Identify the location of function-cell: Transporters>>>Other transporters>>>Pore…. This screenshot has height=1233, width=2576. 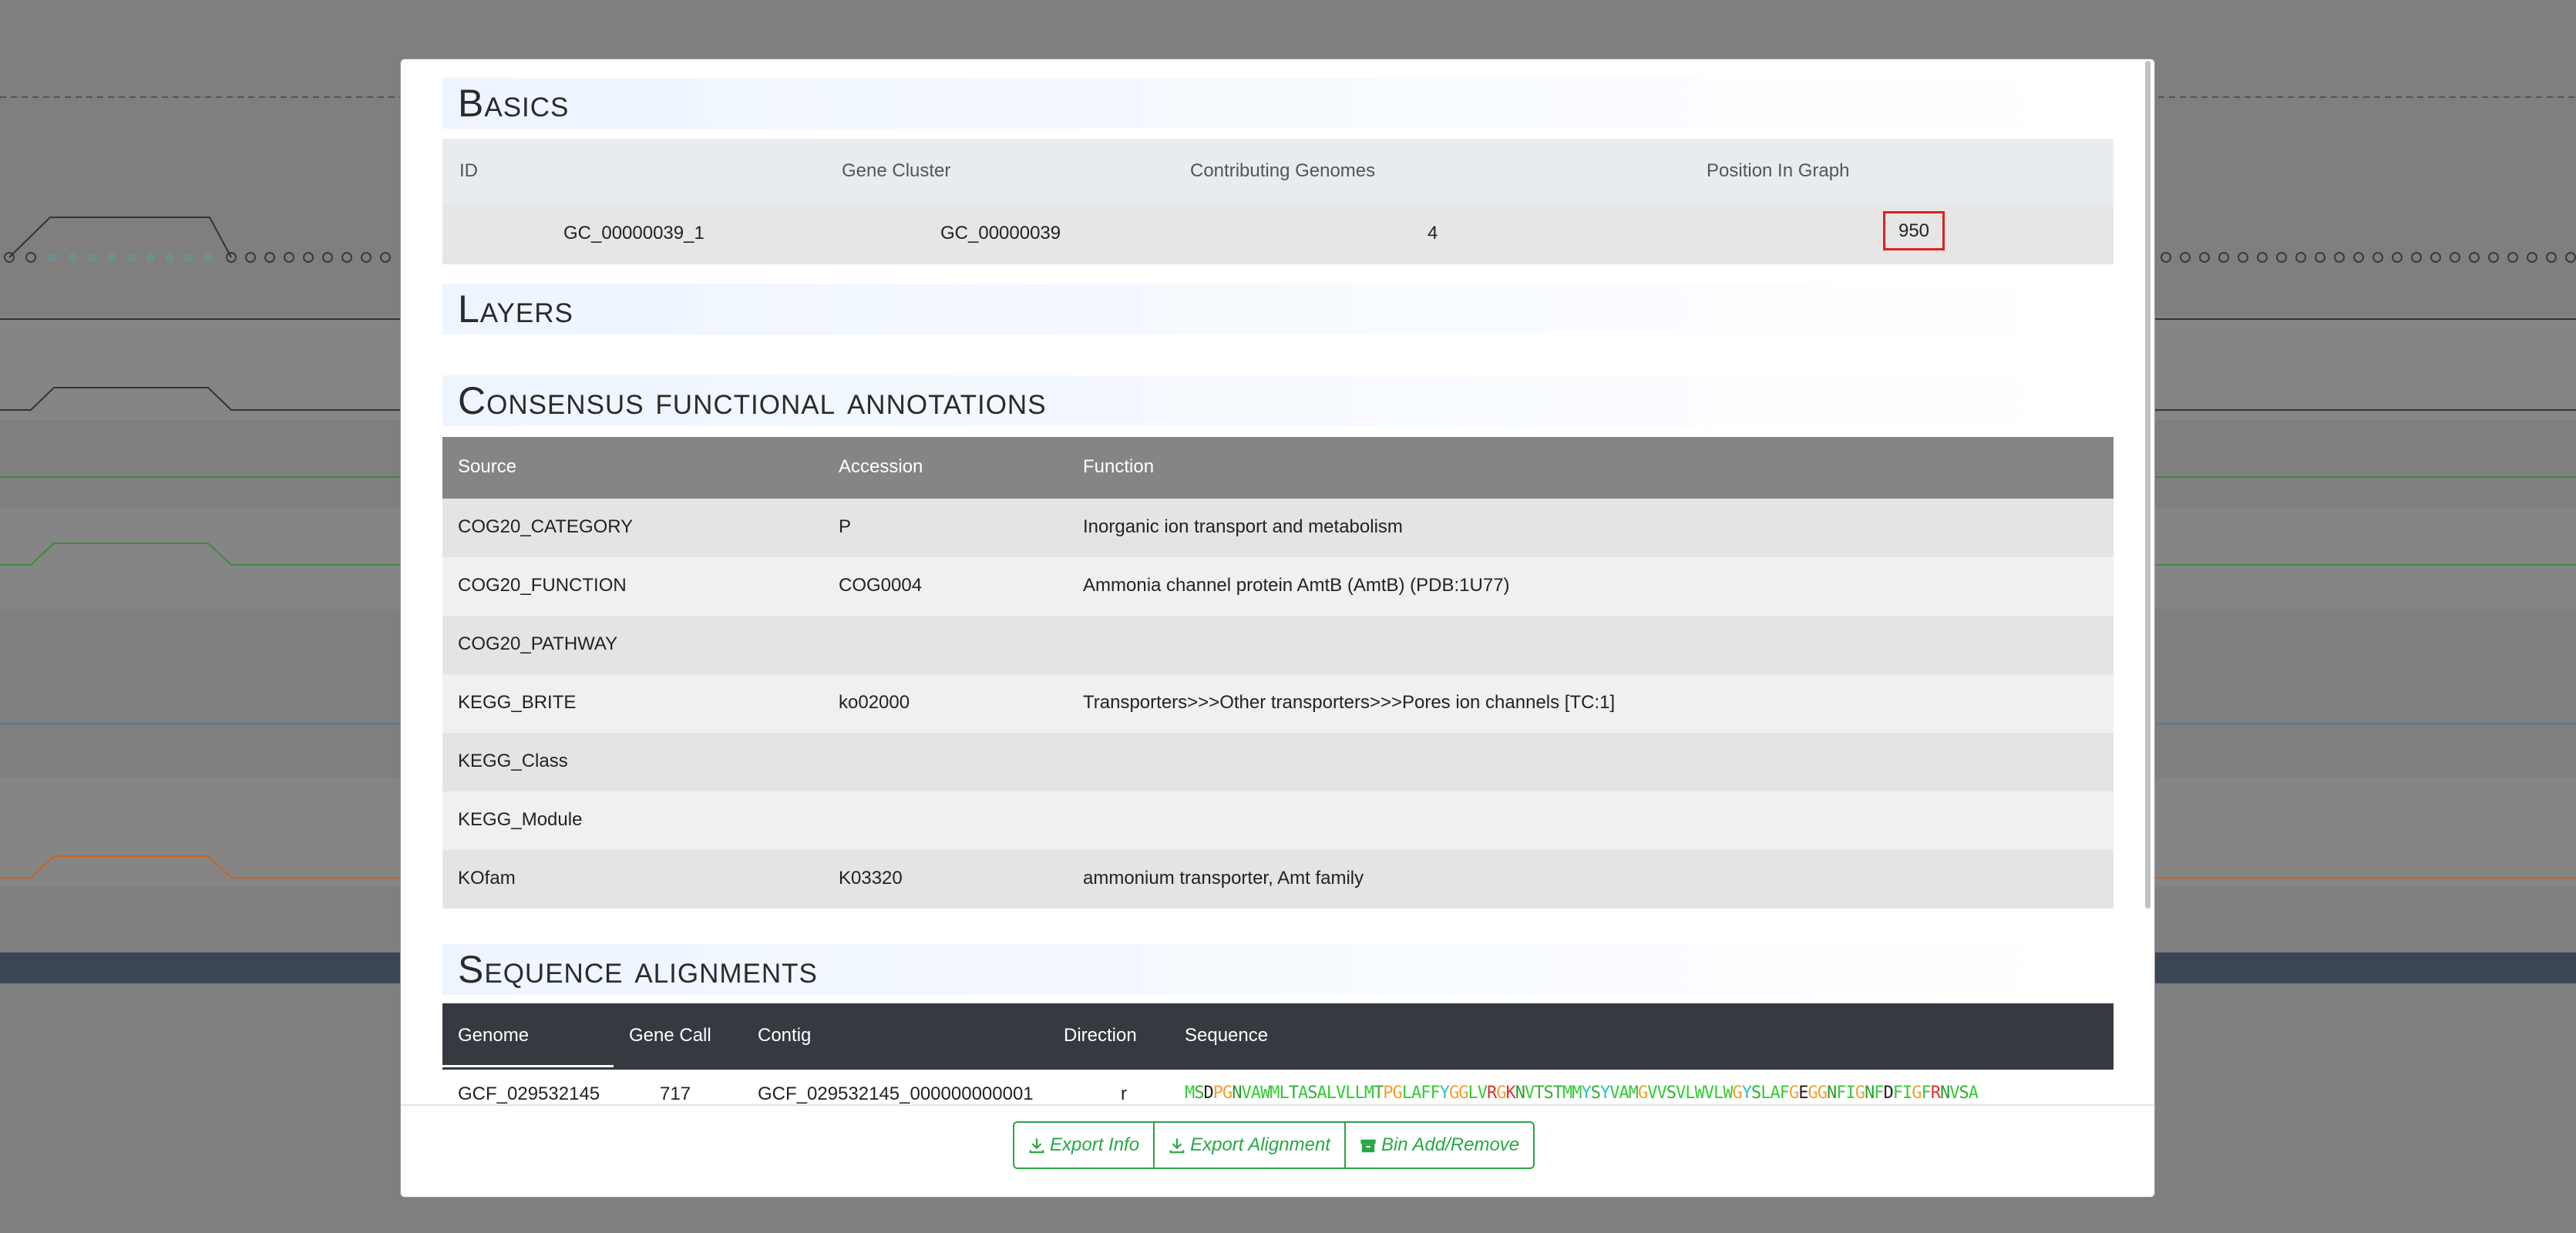
(1349, 702).